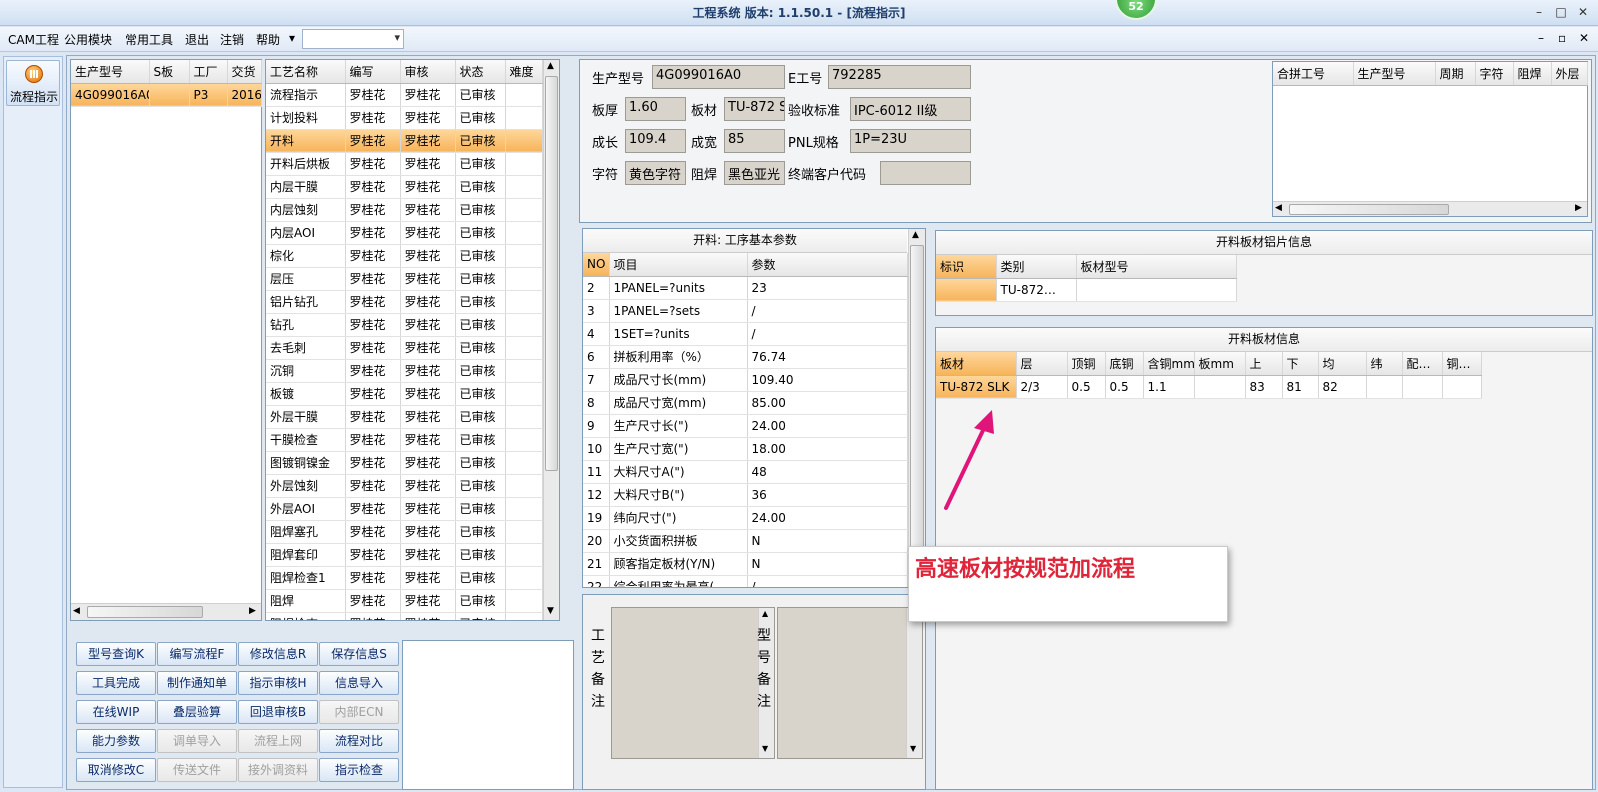 The width and height of the screenshot is (1598, 792). Describe the element at coordinates (404, 279) in the screenshot. I see `table-row: 层压 罗桂花 罗桂花 已审核` at that location.